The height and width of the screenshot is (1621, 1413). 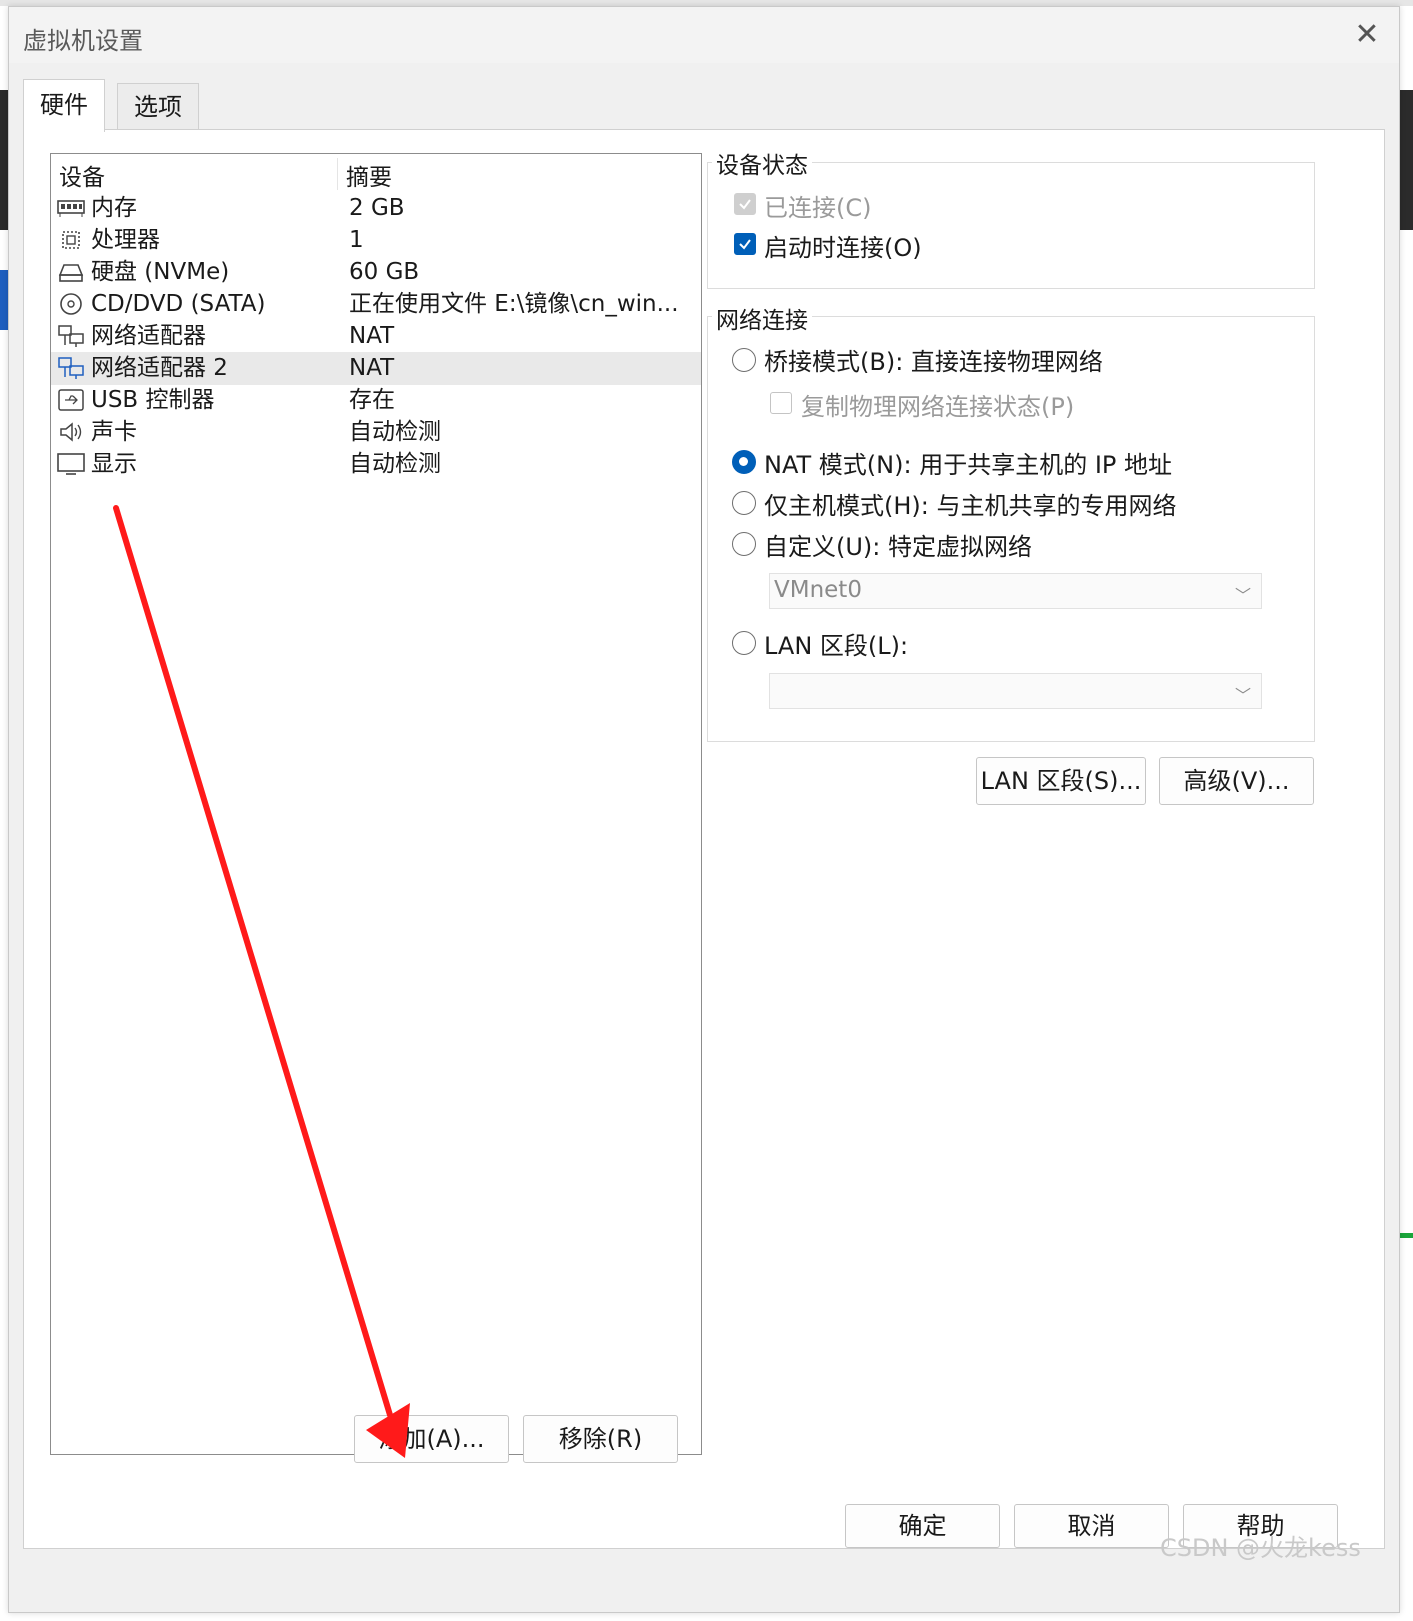 What do you see at coordinates (1260, 1548) in the screenshot?
I see `watermark: CSDN @火龙kess` at bounding box center [1260, 1548].